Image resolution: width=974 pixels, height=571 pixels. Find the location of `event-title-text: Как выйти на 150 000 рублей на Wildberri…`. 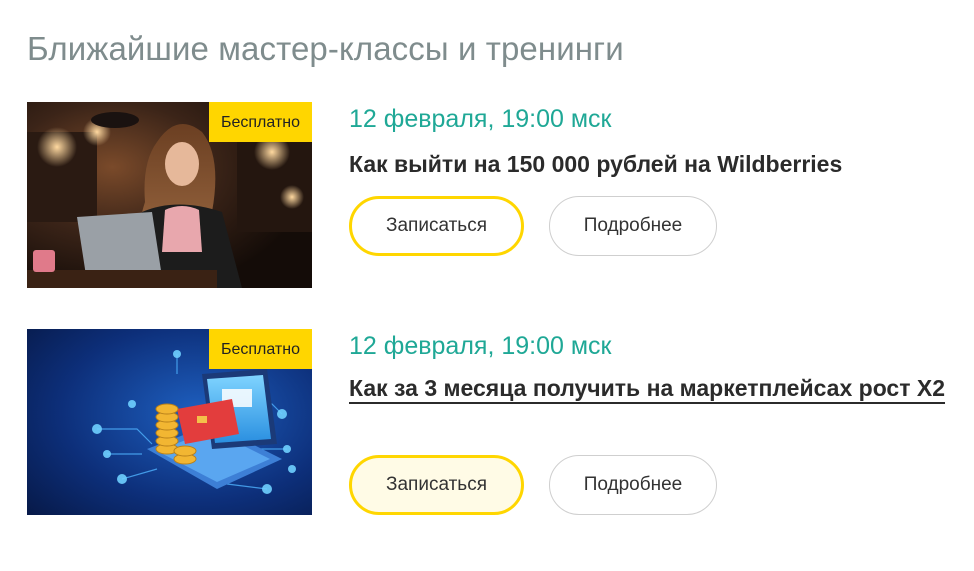

event-title-text: Как выйти на 150 000 рублей на Wildberri… is located at coordinates (595, 164).